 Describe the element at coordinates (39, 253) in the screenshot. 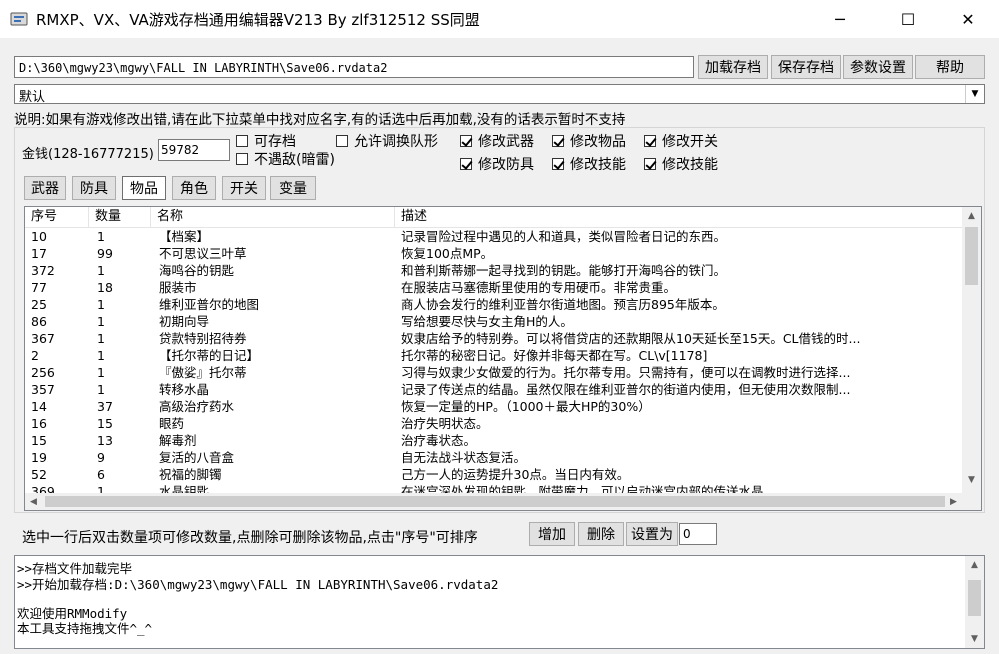

I see `cell-index: 17` at that location.